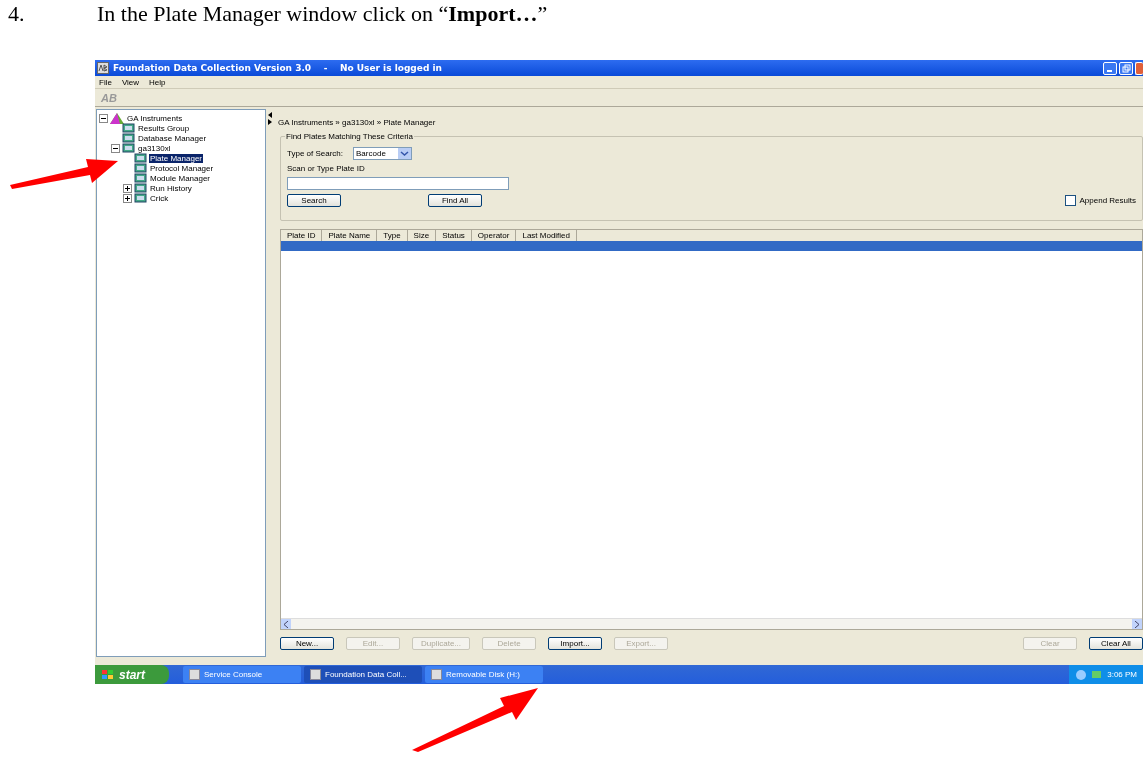 Image resolution: width=1143 pixels, height=762 pixels. What do you see at coordinates (176, 158) in the screenshot?
I see `tree-item: Plate Manager` at bounding box center [176, 158].